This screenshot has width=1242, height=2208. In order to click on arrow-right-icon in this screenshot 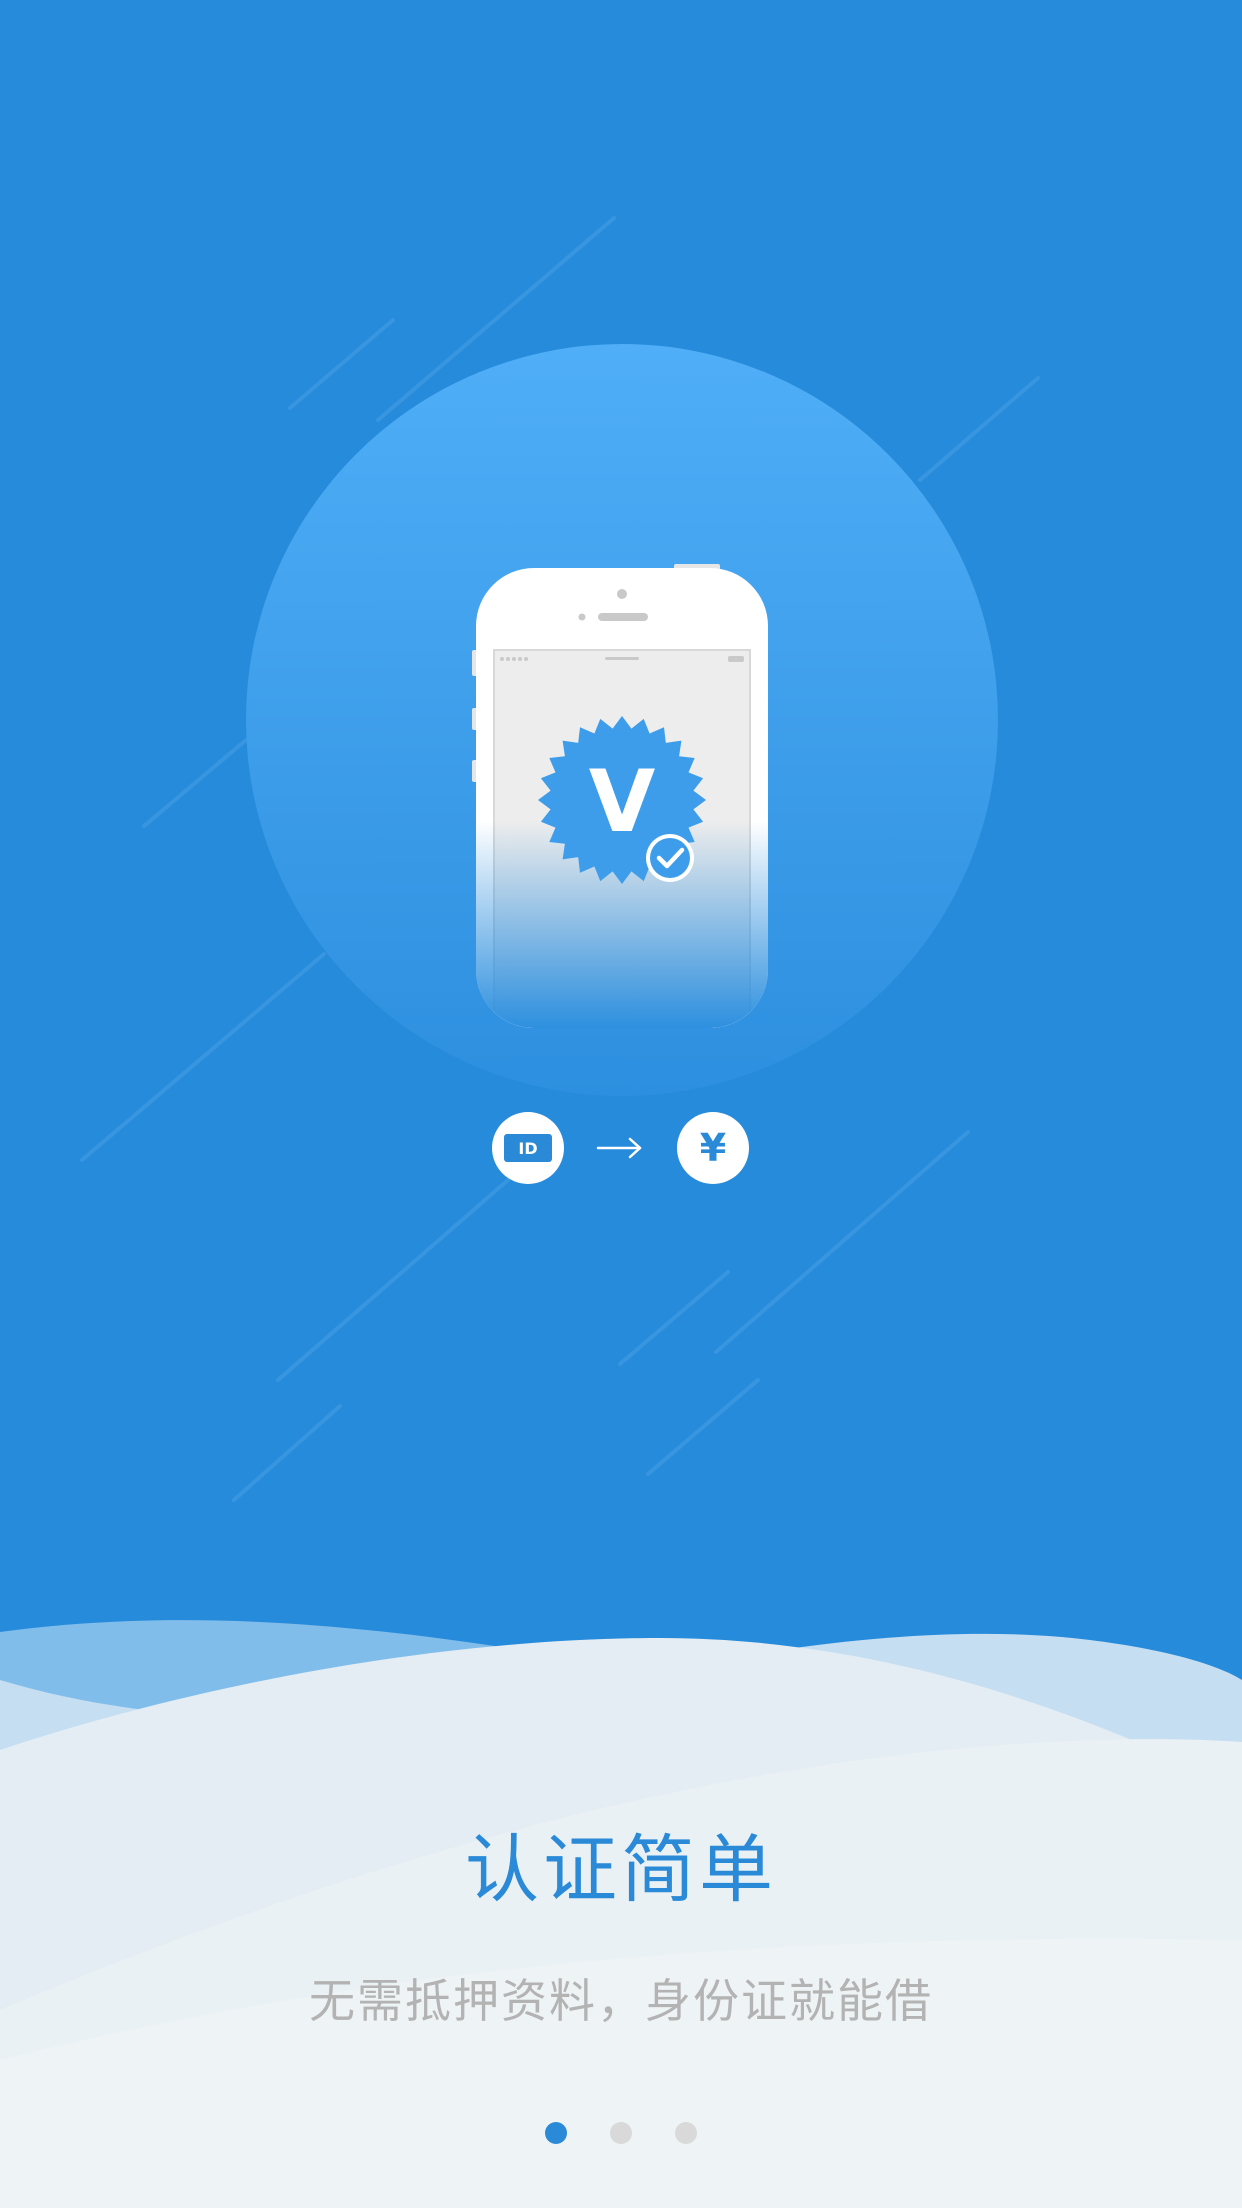, I will do `click(619, 1148)`.